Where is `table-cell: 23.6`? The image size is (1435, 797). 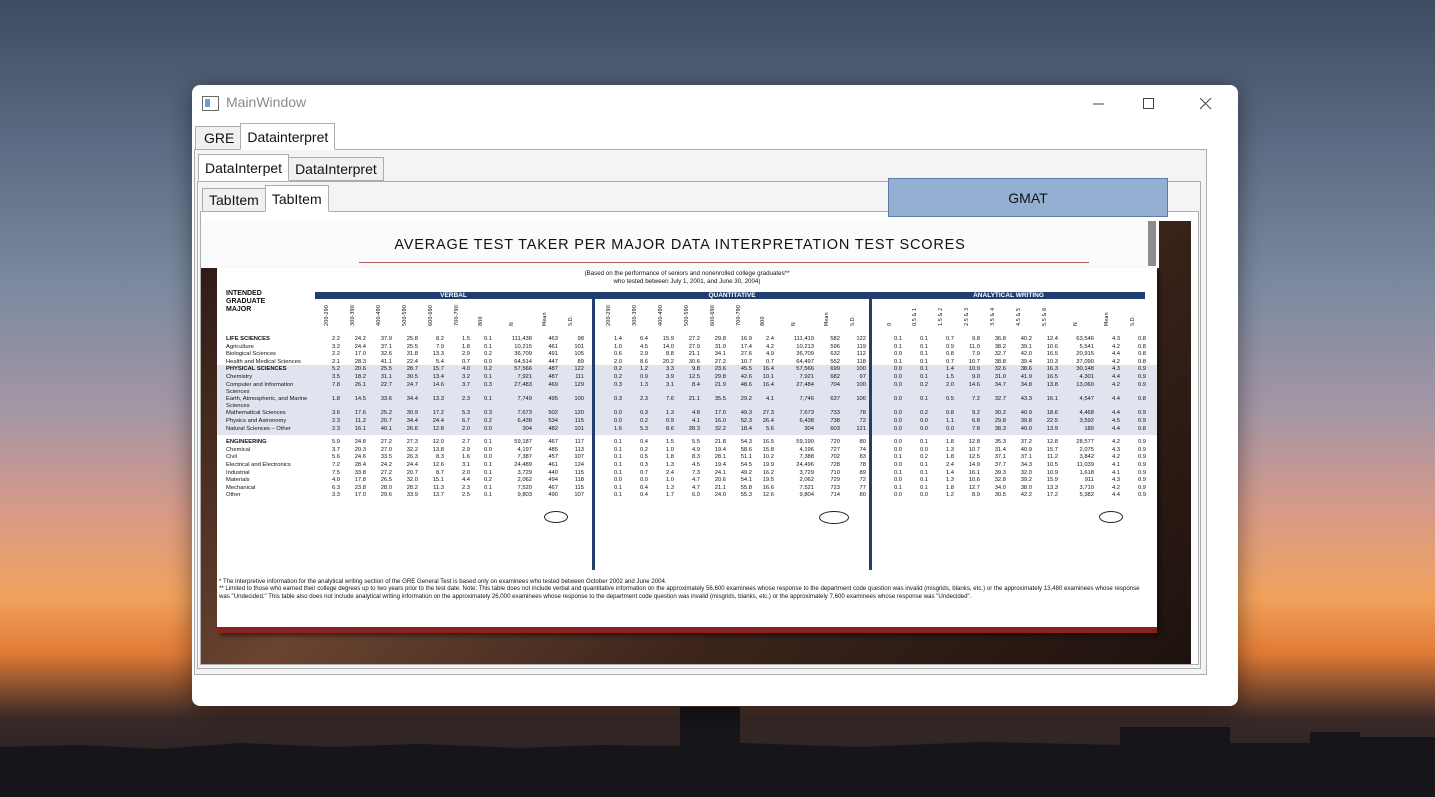
table-cell: 23.6 is located at coordinates (720, 369).